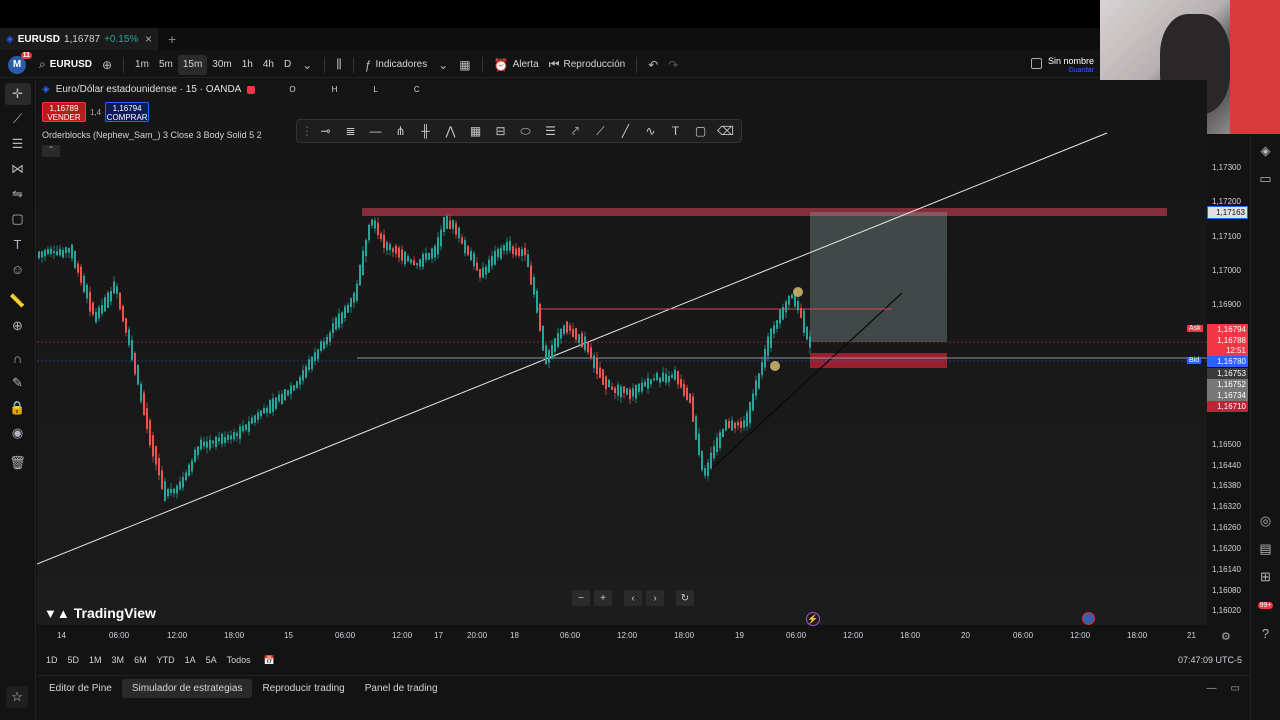 Image resolution: width=1280 pixels, height=720 pixels. I want to click on layers-icon: ◈, so click(1266, 151).